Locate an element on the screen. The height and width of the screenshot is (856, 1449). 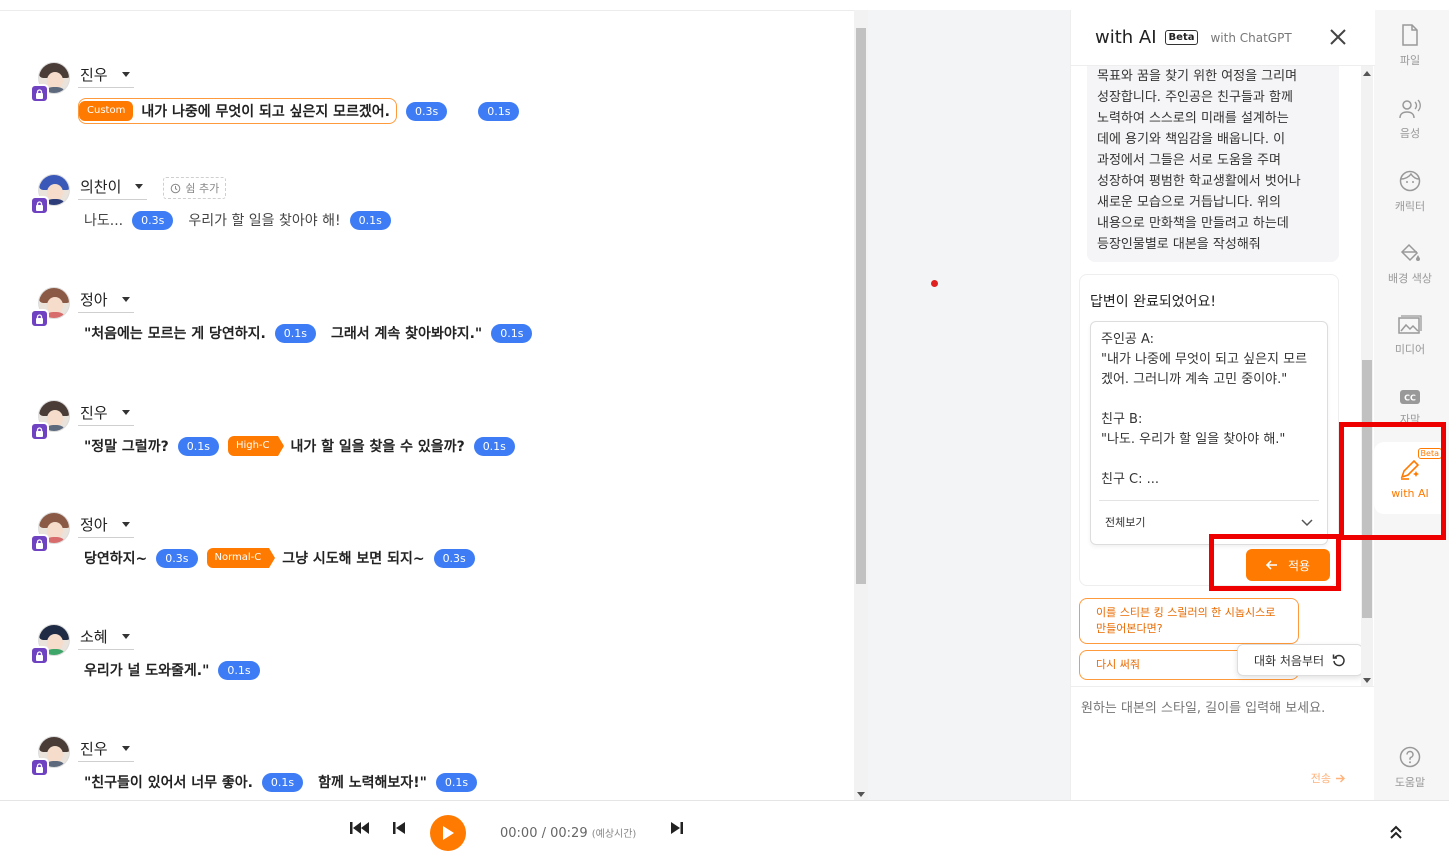
toolbar-item-background-color: 배경 색상 is located at coordinates (1410, 264).